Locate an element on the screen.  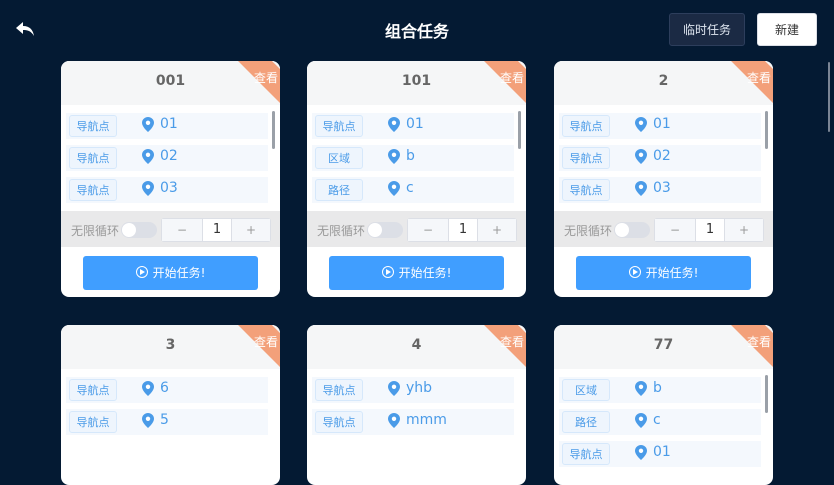
task-item-row: 导航点 yhb is located at coordinates (413, 390).